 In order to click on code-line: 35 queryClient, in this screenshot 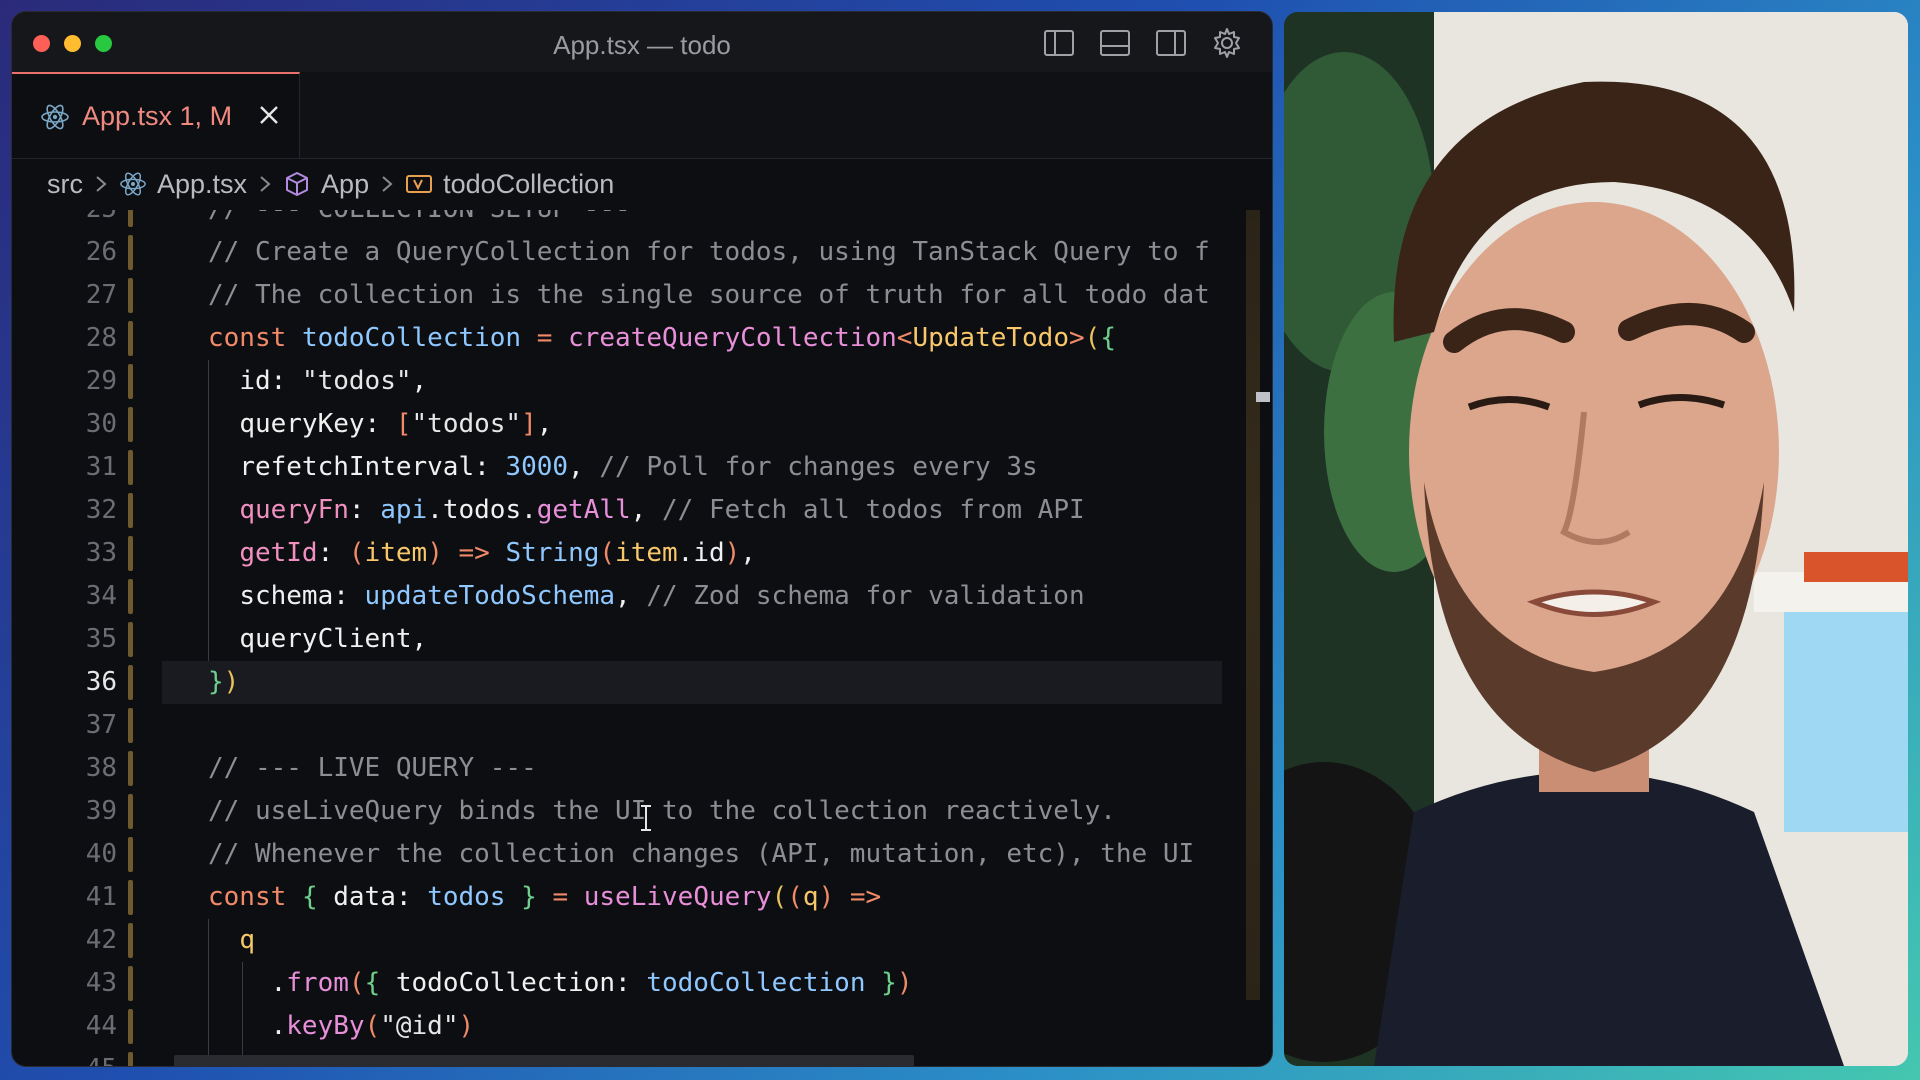, I will do `click(632, 639)`.